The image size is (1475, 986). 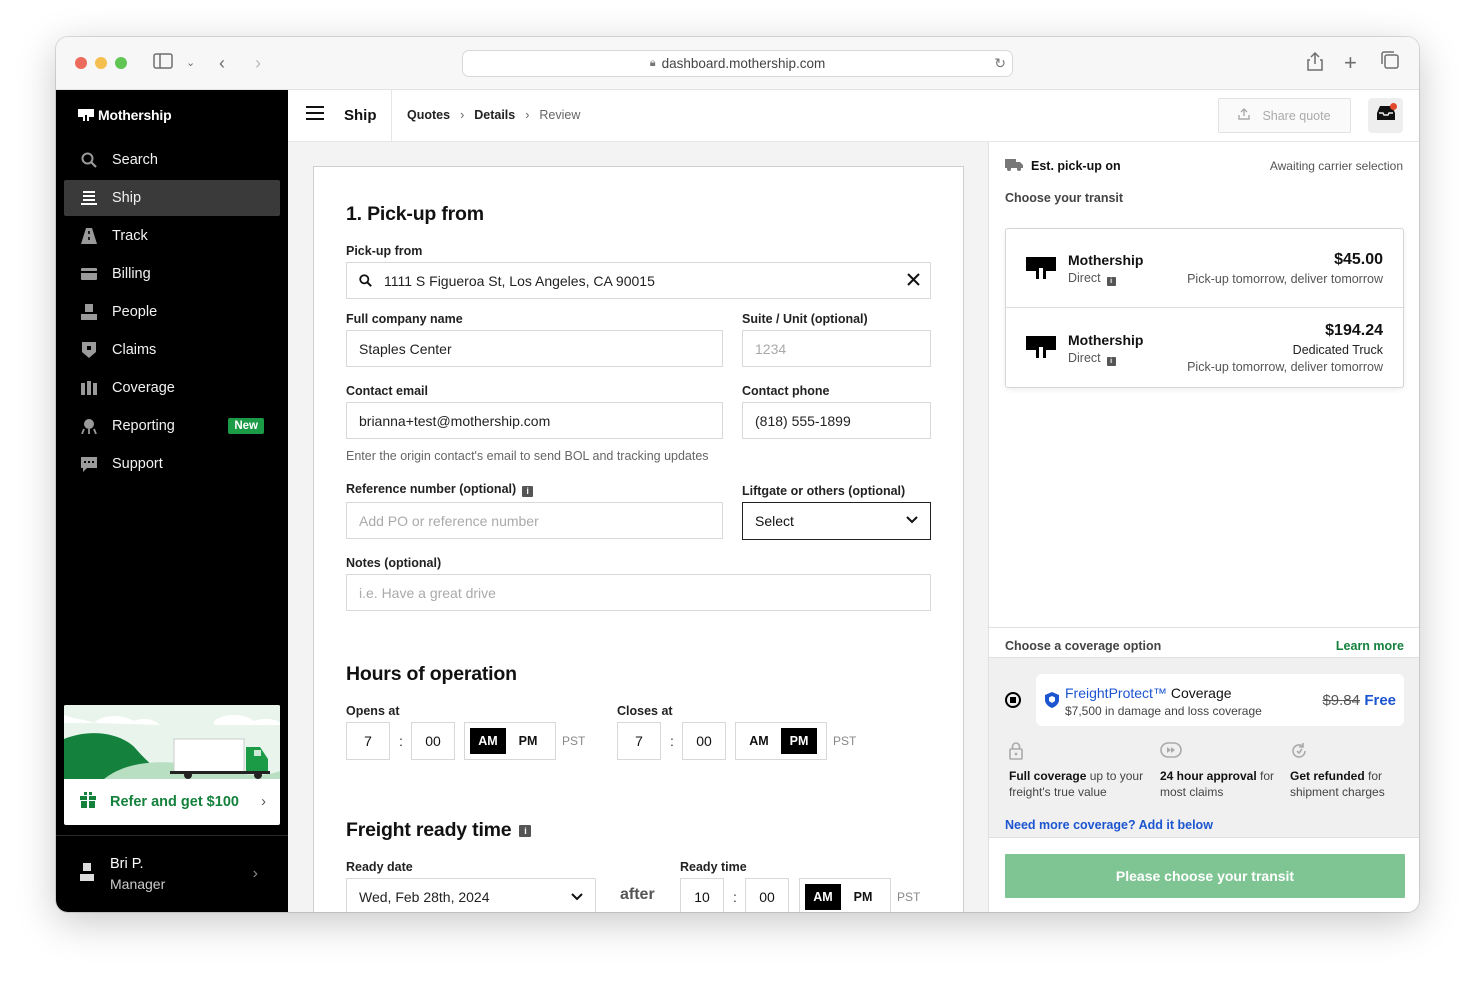 I want to click on sidebar-toggle-icon, so click(x=163, y=63).